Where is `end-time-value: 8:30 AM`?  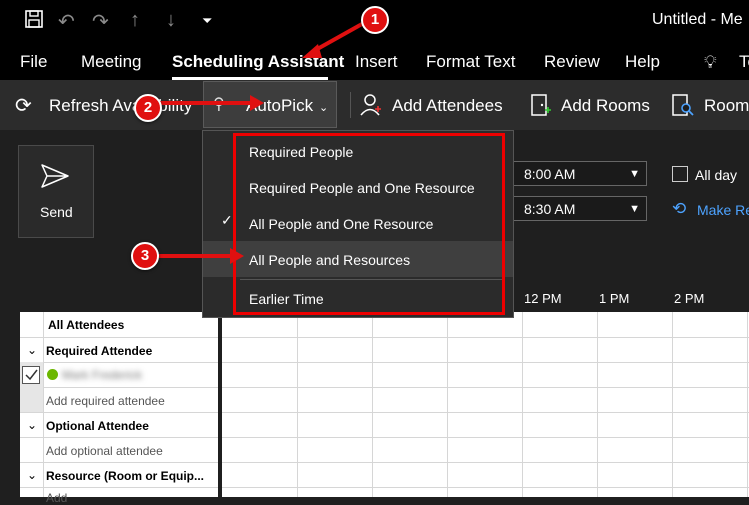 end-time-value: 8:30 AM is located at coordinates (550, 209).